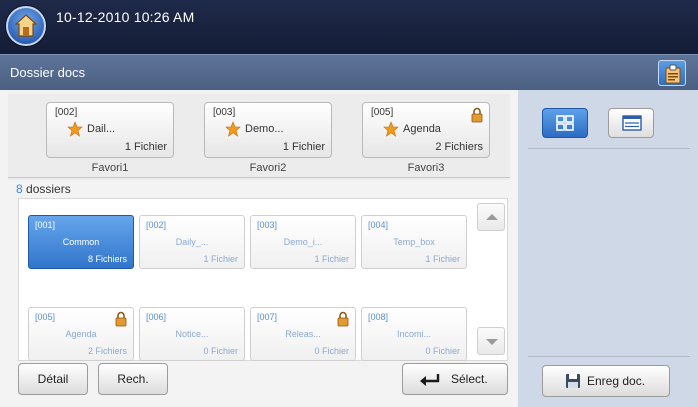 The image size is (698, 407). What do you see at coordinates (573, 381) in the screenshot?
I see `save-floppy-icon` at bounding box center [573, 381].